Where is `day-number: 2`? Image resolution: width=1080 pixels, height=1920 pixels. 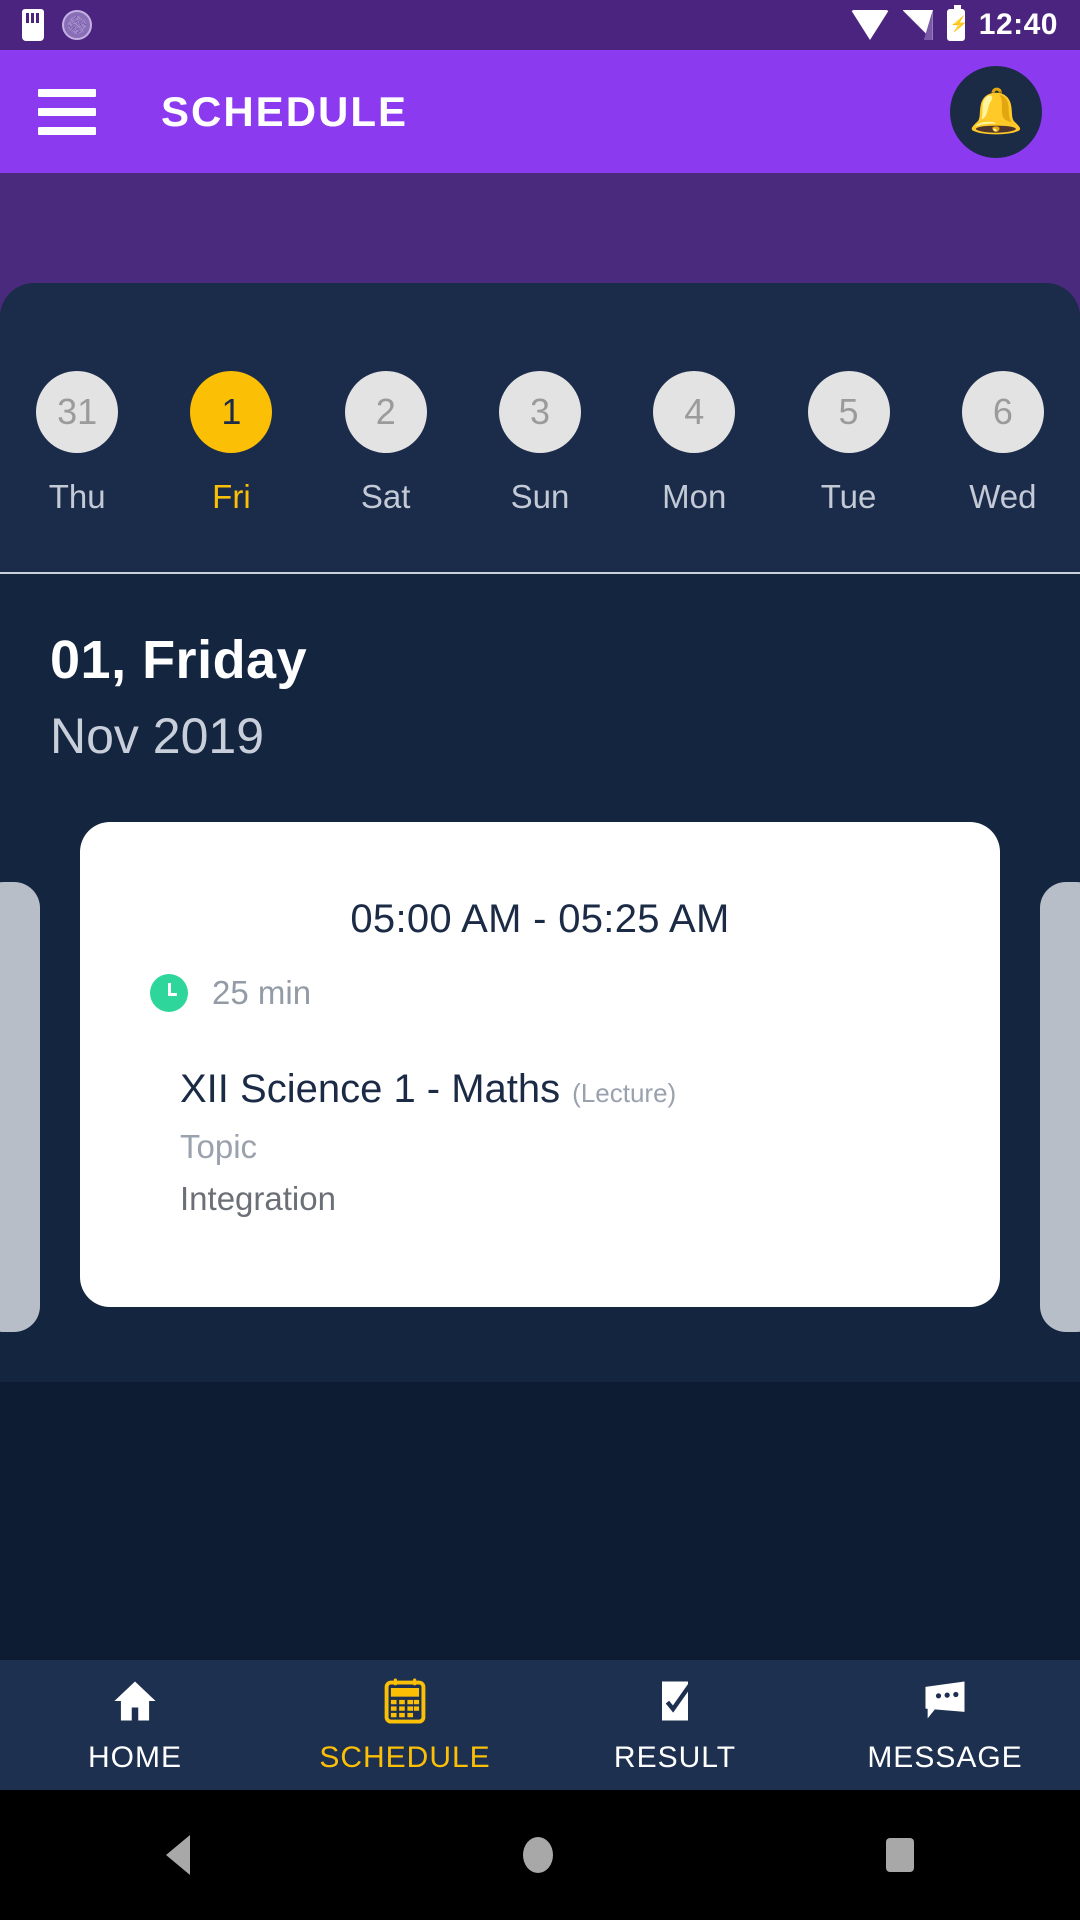
day-number: 2 is located at coordinates (385, 412).